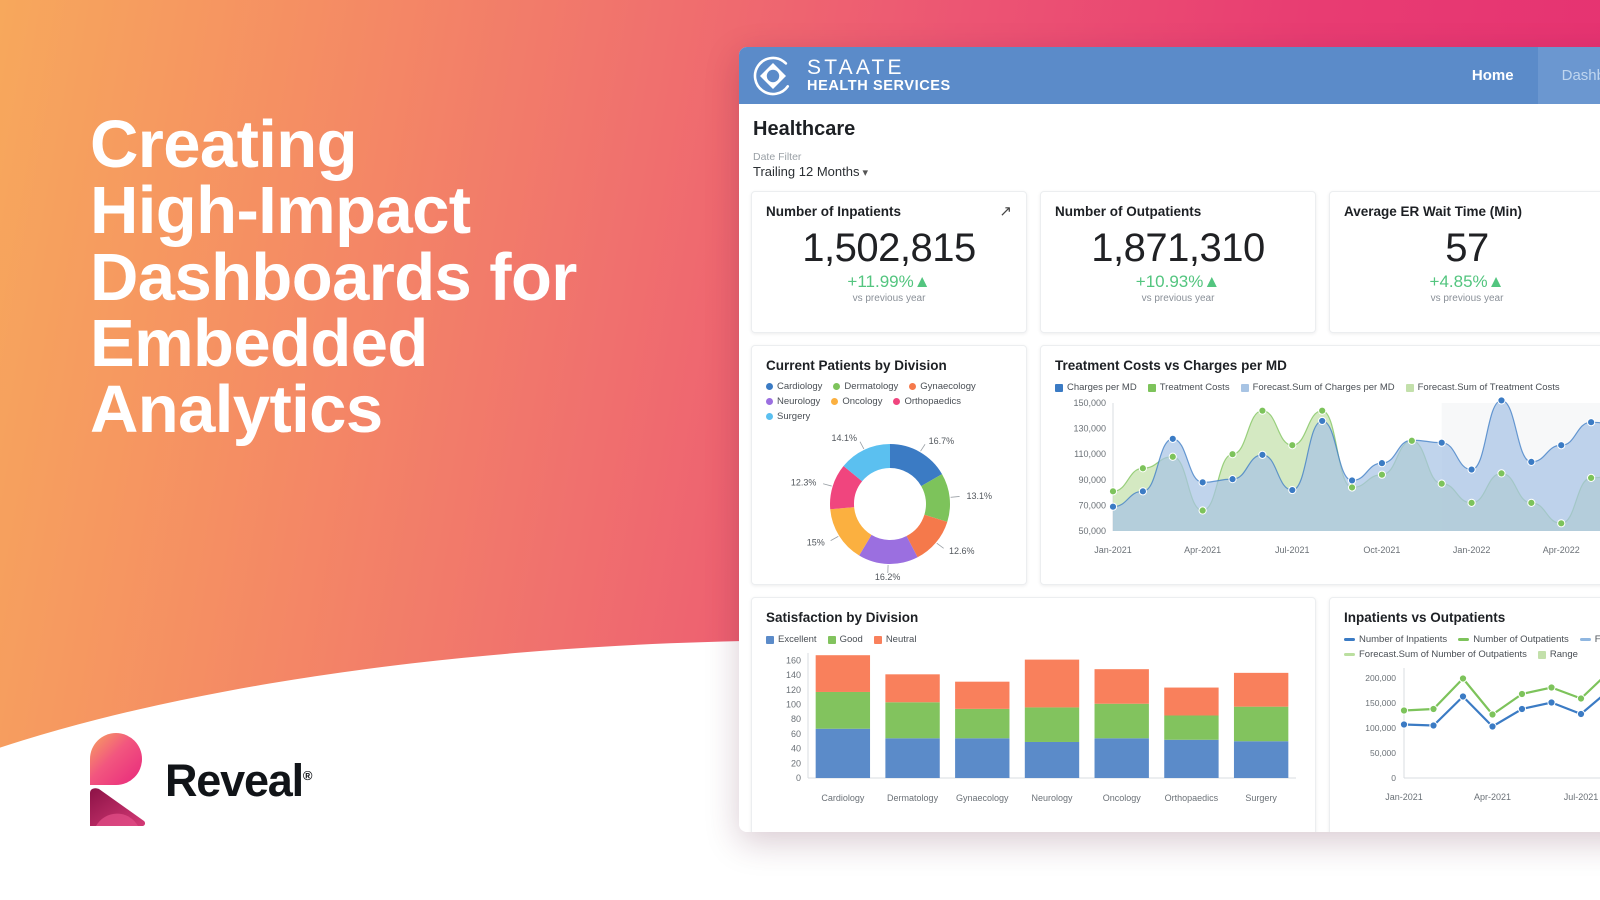 The image size is (1600, 900). Describe the element at coordinates (1005, 211) in the screenshot. I see `expand-icon: ↗` at that location.